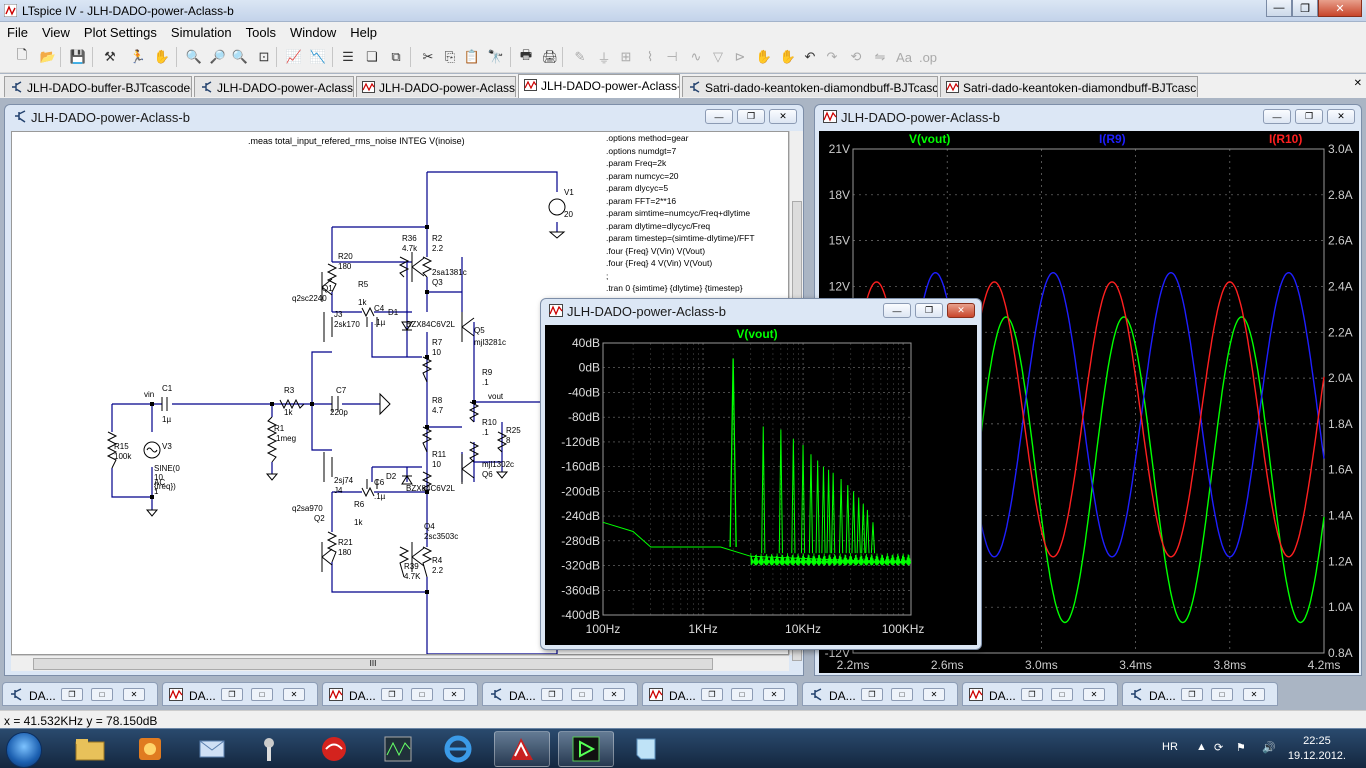 The image size is (1366, 768). Describe the element at coordinates (150, 749) in the screenshot. I see `app-taskbar-icon` at that location.